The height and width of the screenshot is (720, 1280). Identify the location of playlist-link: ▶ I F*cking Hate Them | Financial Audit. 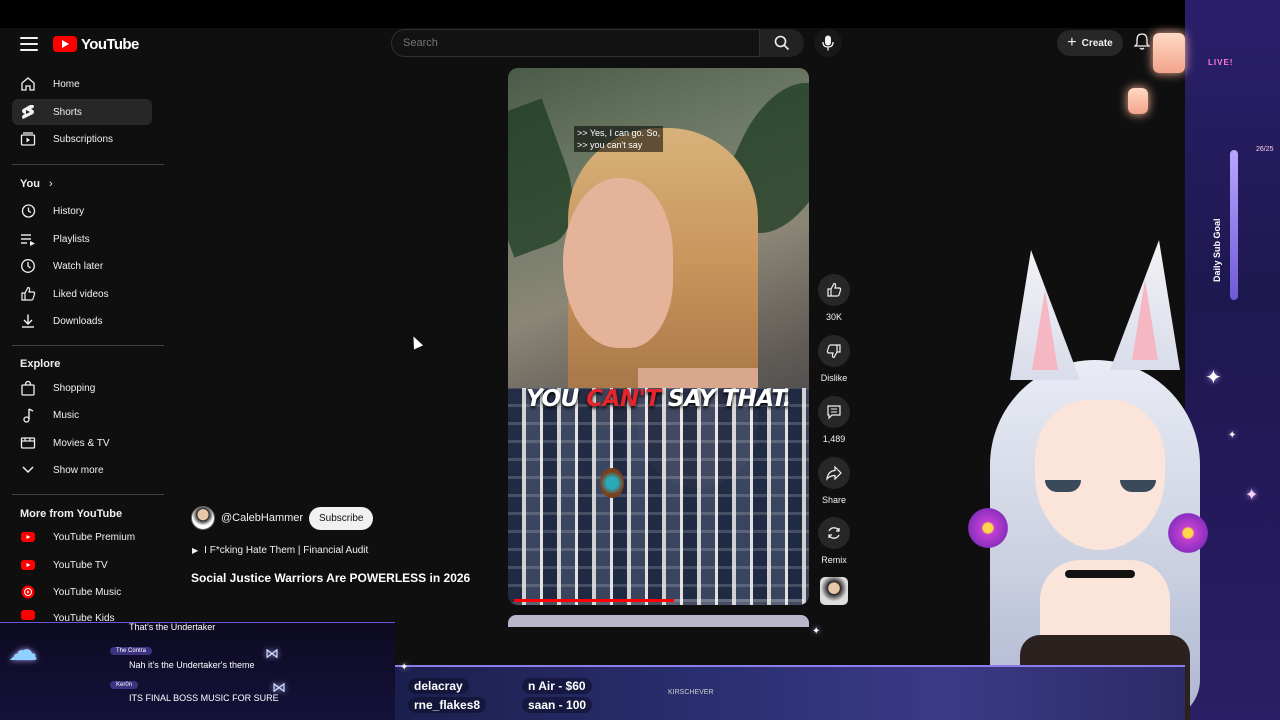
(280, 550).